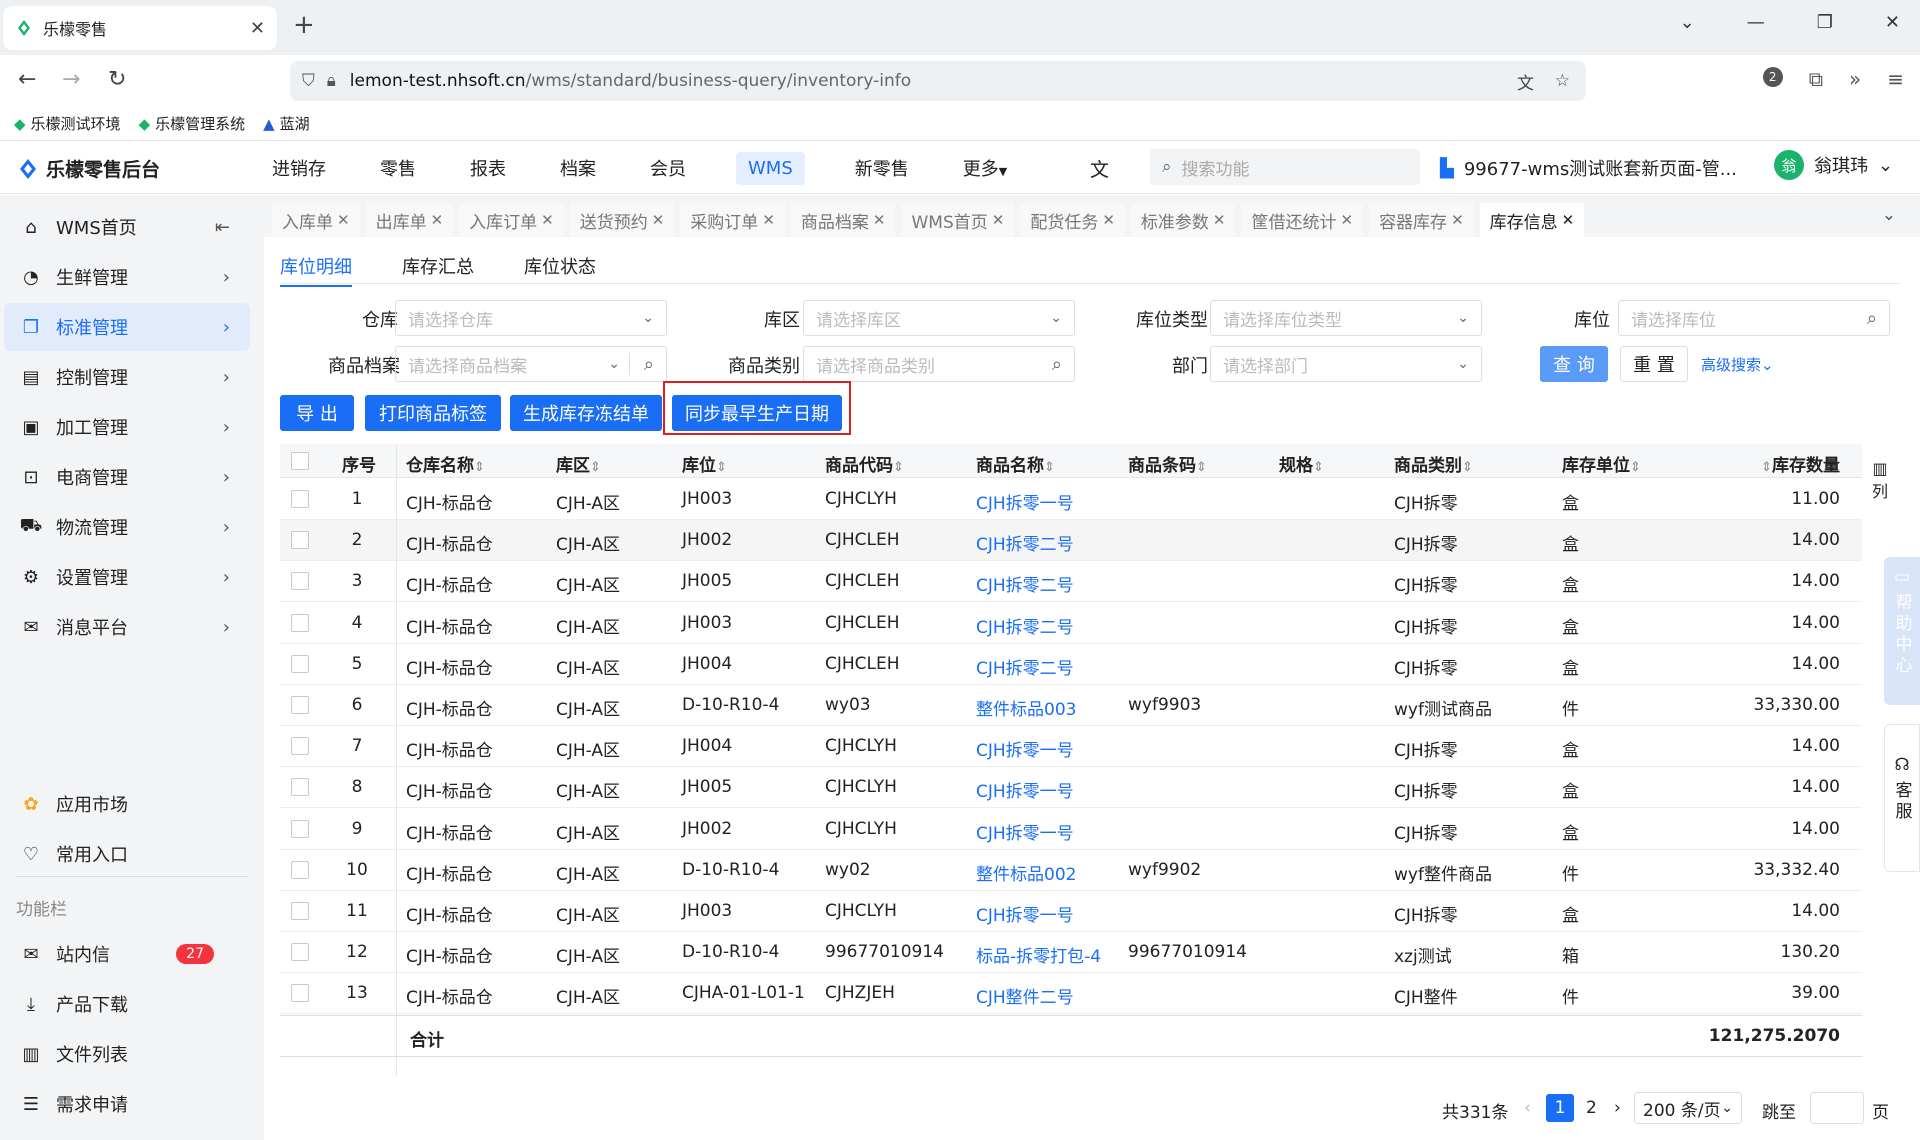 The width and height of the screenshot is (1920, 1140). Describe the element at coordinates (1800, 463) in the screenshot. I see `column-header: ⇕库存数量` at that location.